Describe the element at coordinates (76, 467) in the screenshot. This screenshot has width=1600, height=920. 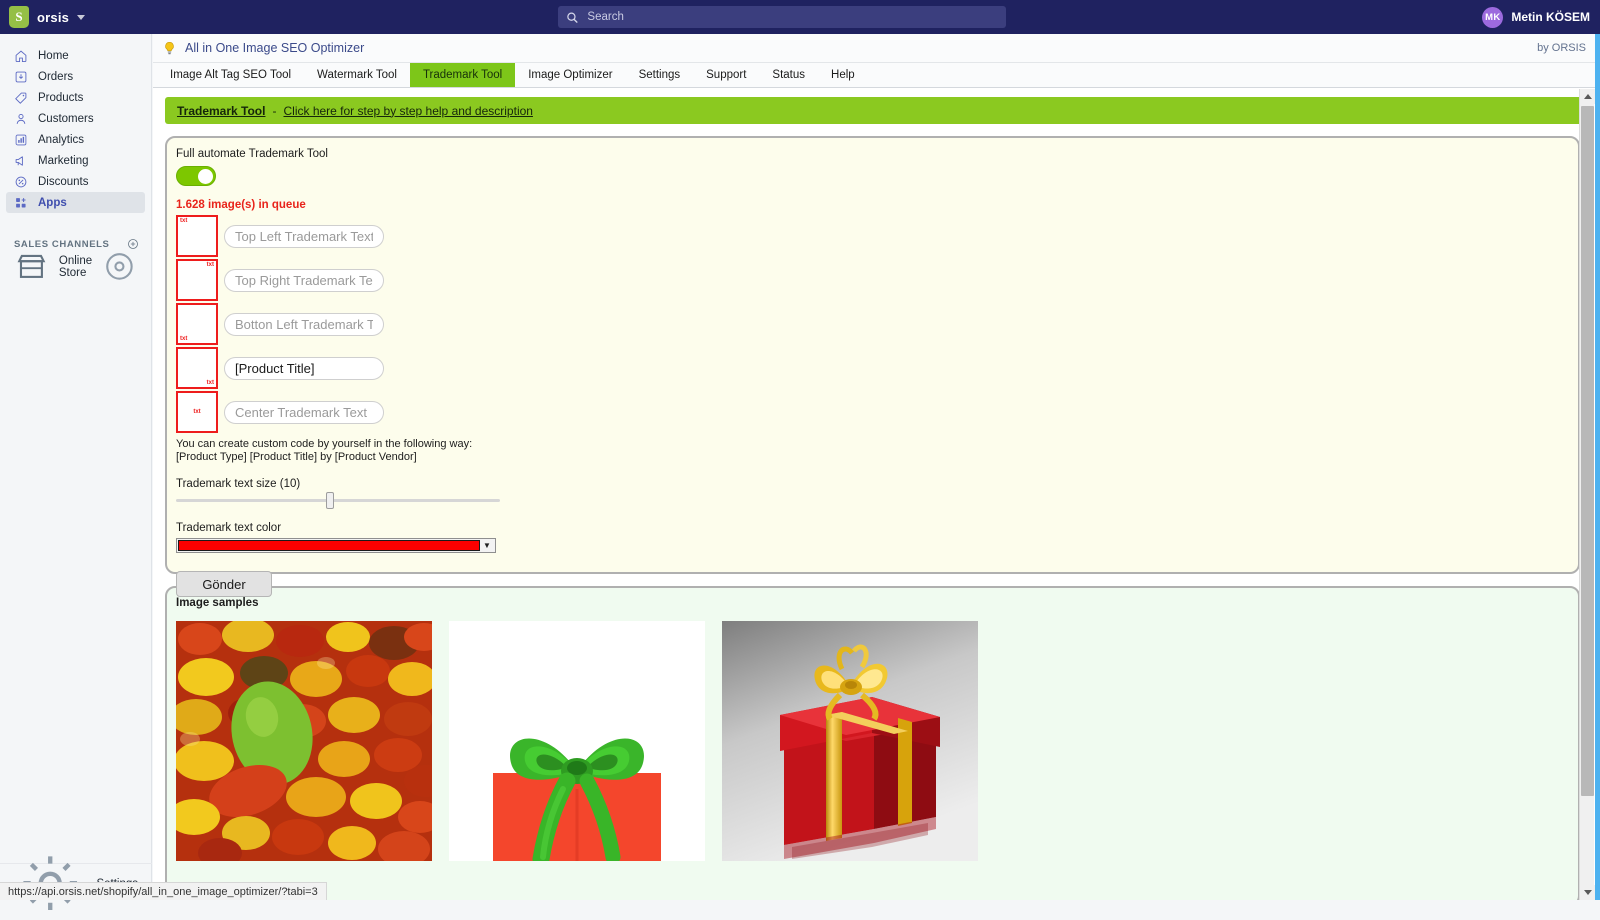
I see `sidebar: Home Orders Products Customers Analytics` at that location.